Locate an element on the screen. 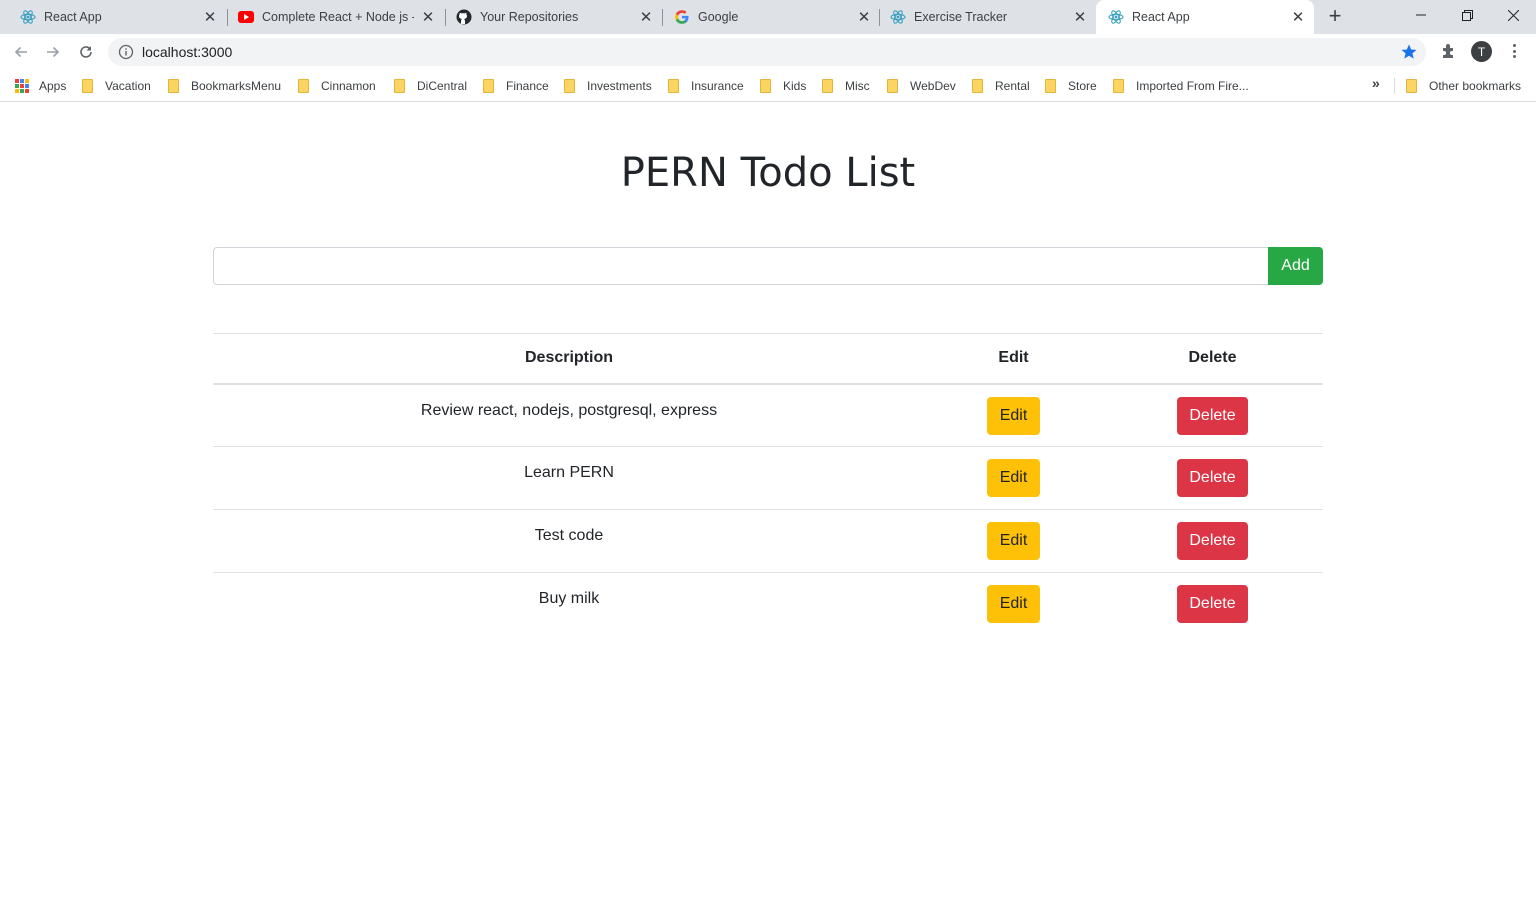 Image resolution: width=1536 pixels, height=900 pixels. table-row: Buy milk Edit Delete is located at coordinates (768, 604).